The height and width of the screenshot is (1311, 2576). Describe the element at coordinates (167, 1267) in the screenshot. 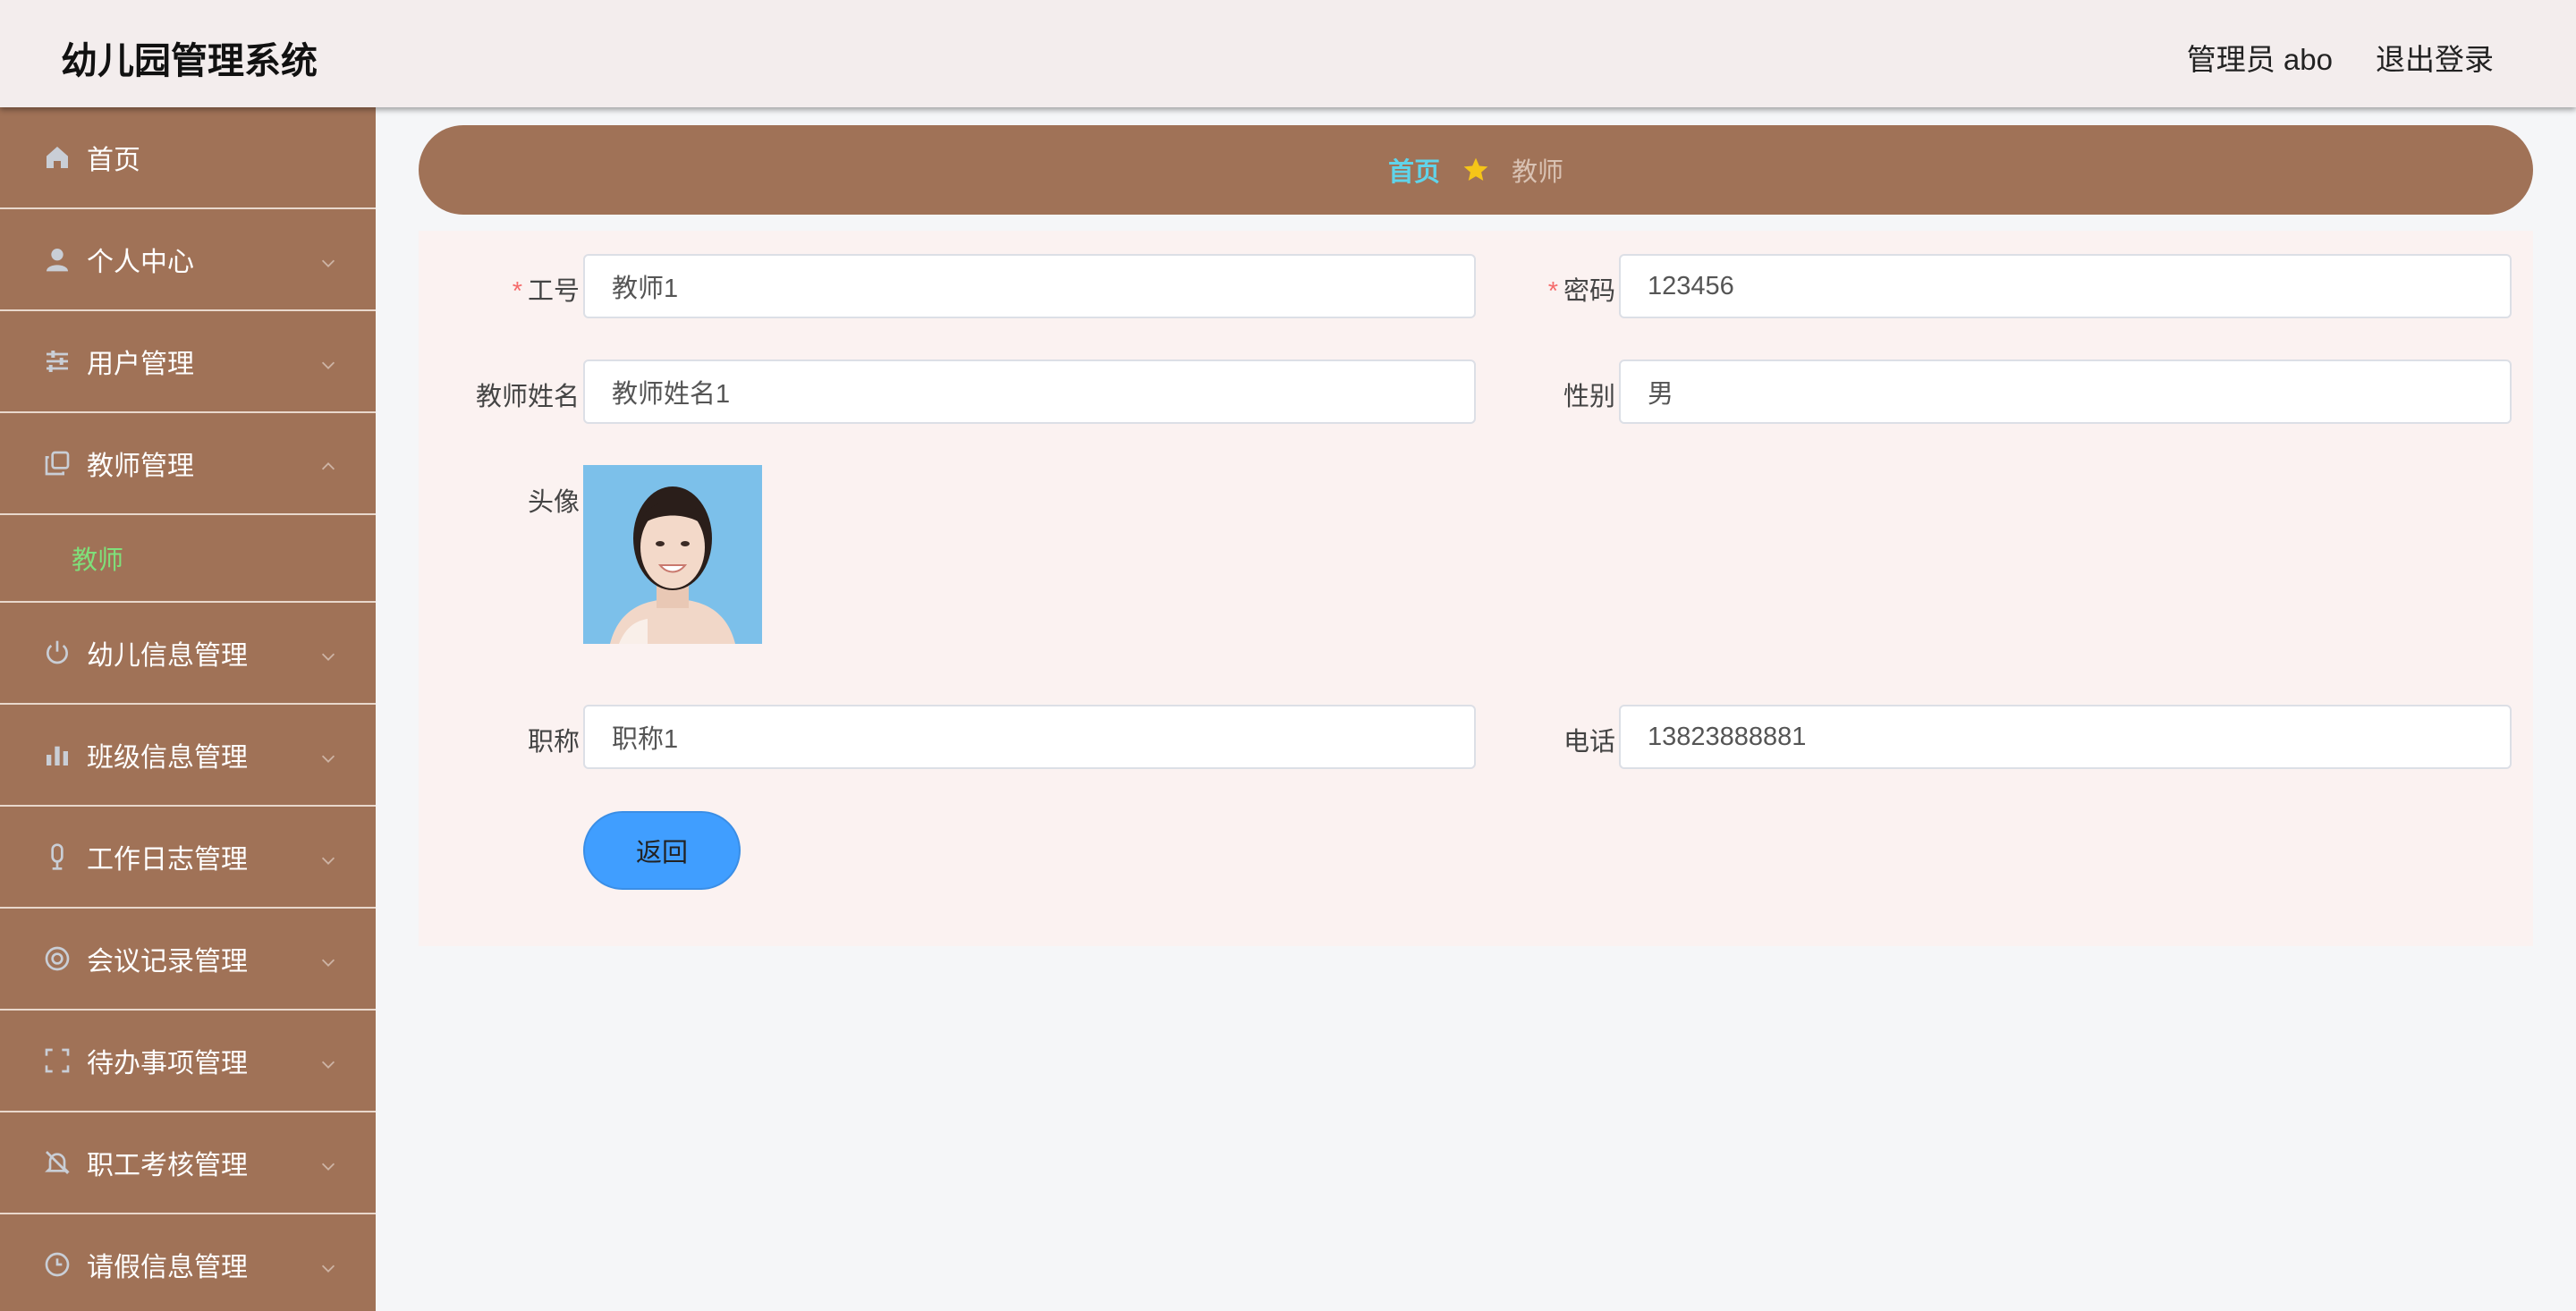

I see `sidebar-item-label: 请假信息管理` at that location.